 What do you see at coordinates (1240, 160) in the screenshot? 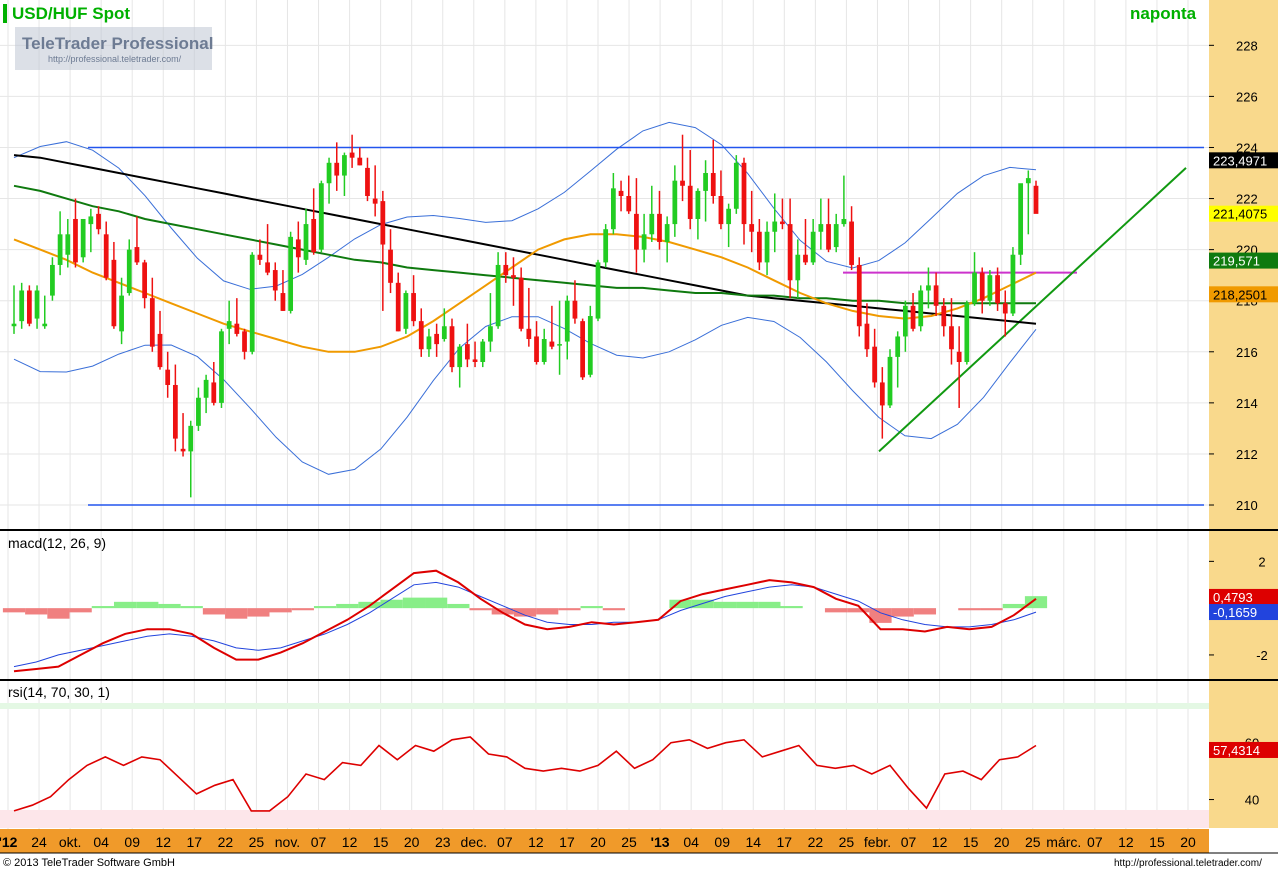
I see `price-value-label: 223,4971` at bounding box center [1240, 160].